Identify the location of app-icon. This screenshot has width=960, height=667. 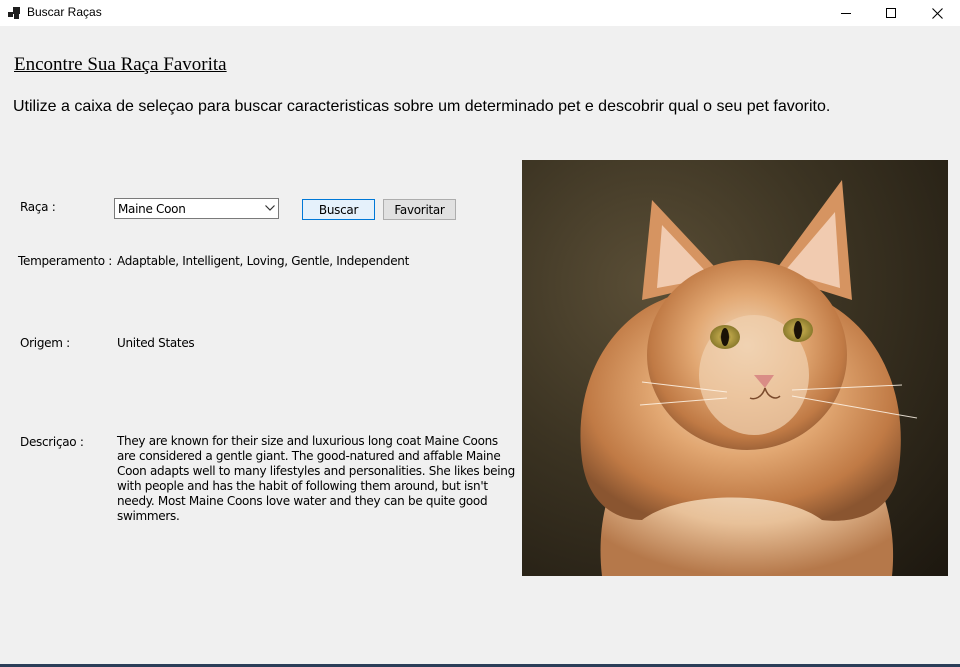
(14, 13).